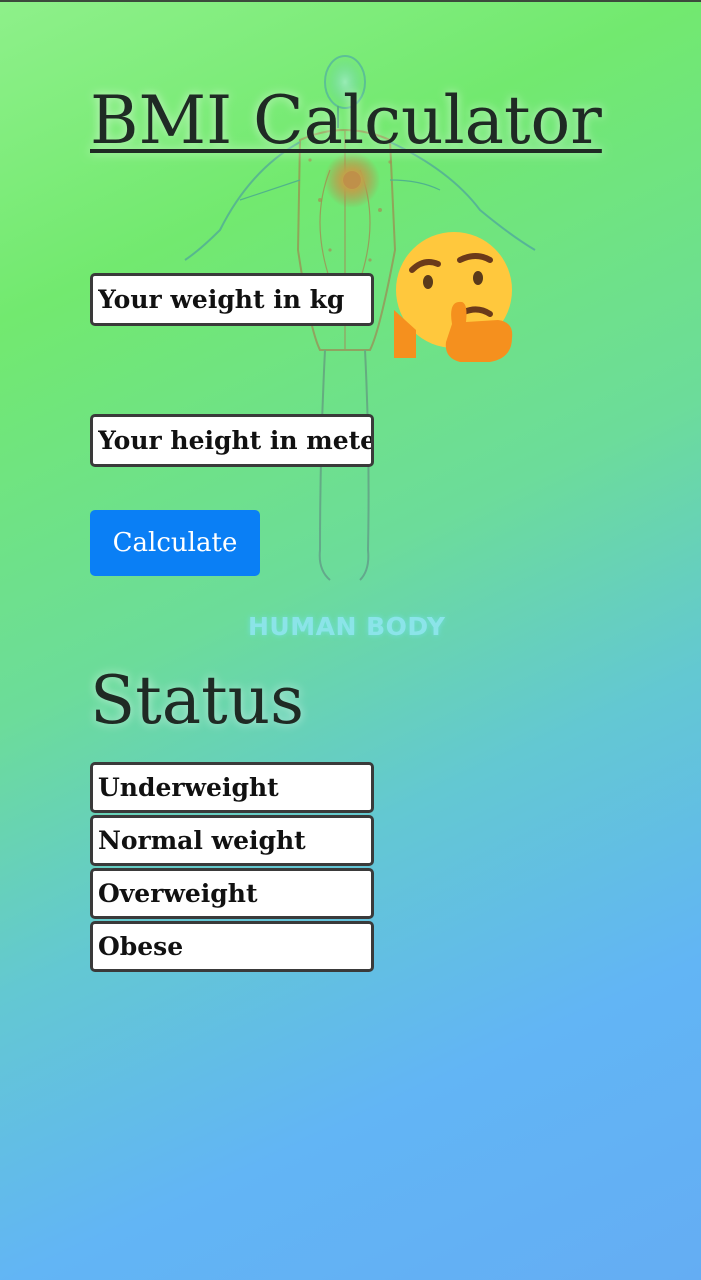  Describe the element at coordinates (197, 700) in the screenshot. I see `status-heading: Status` at that location.